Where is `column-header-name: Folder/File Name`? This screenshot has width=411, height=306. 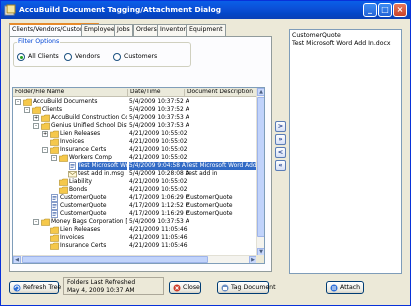
column-header-name: Folder/File Name is located at coordinates (70, 92).